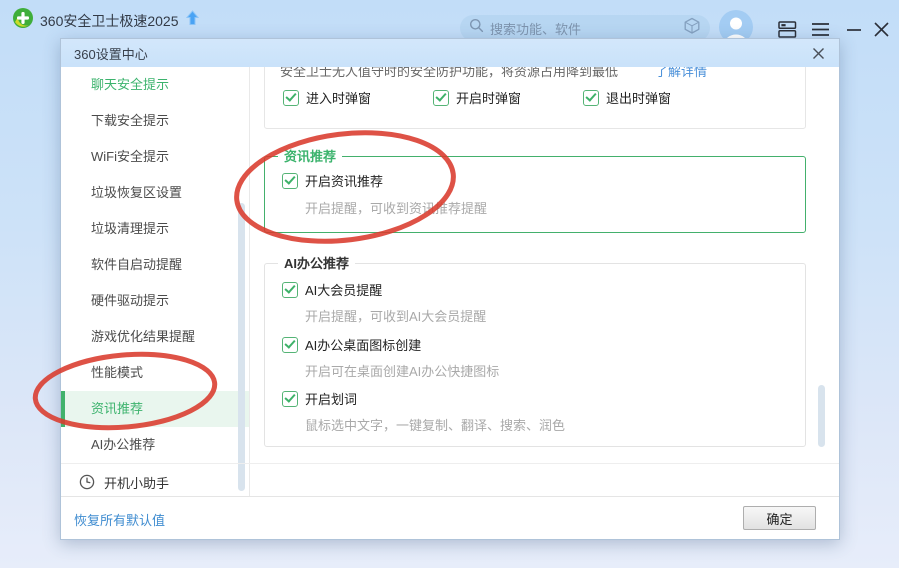 The image size is (899, 568). I want to click on sidebar-item-ai-office: AI办公推荐, so click(155, 445).